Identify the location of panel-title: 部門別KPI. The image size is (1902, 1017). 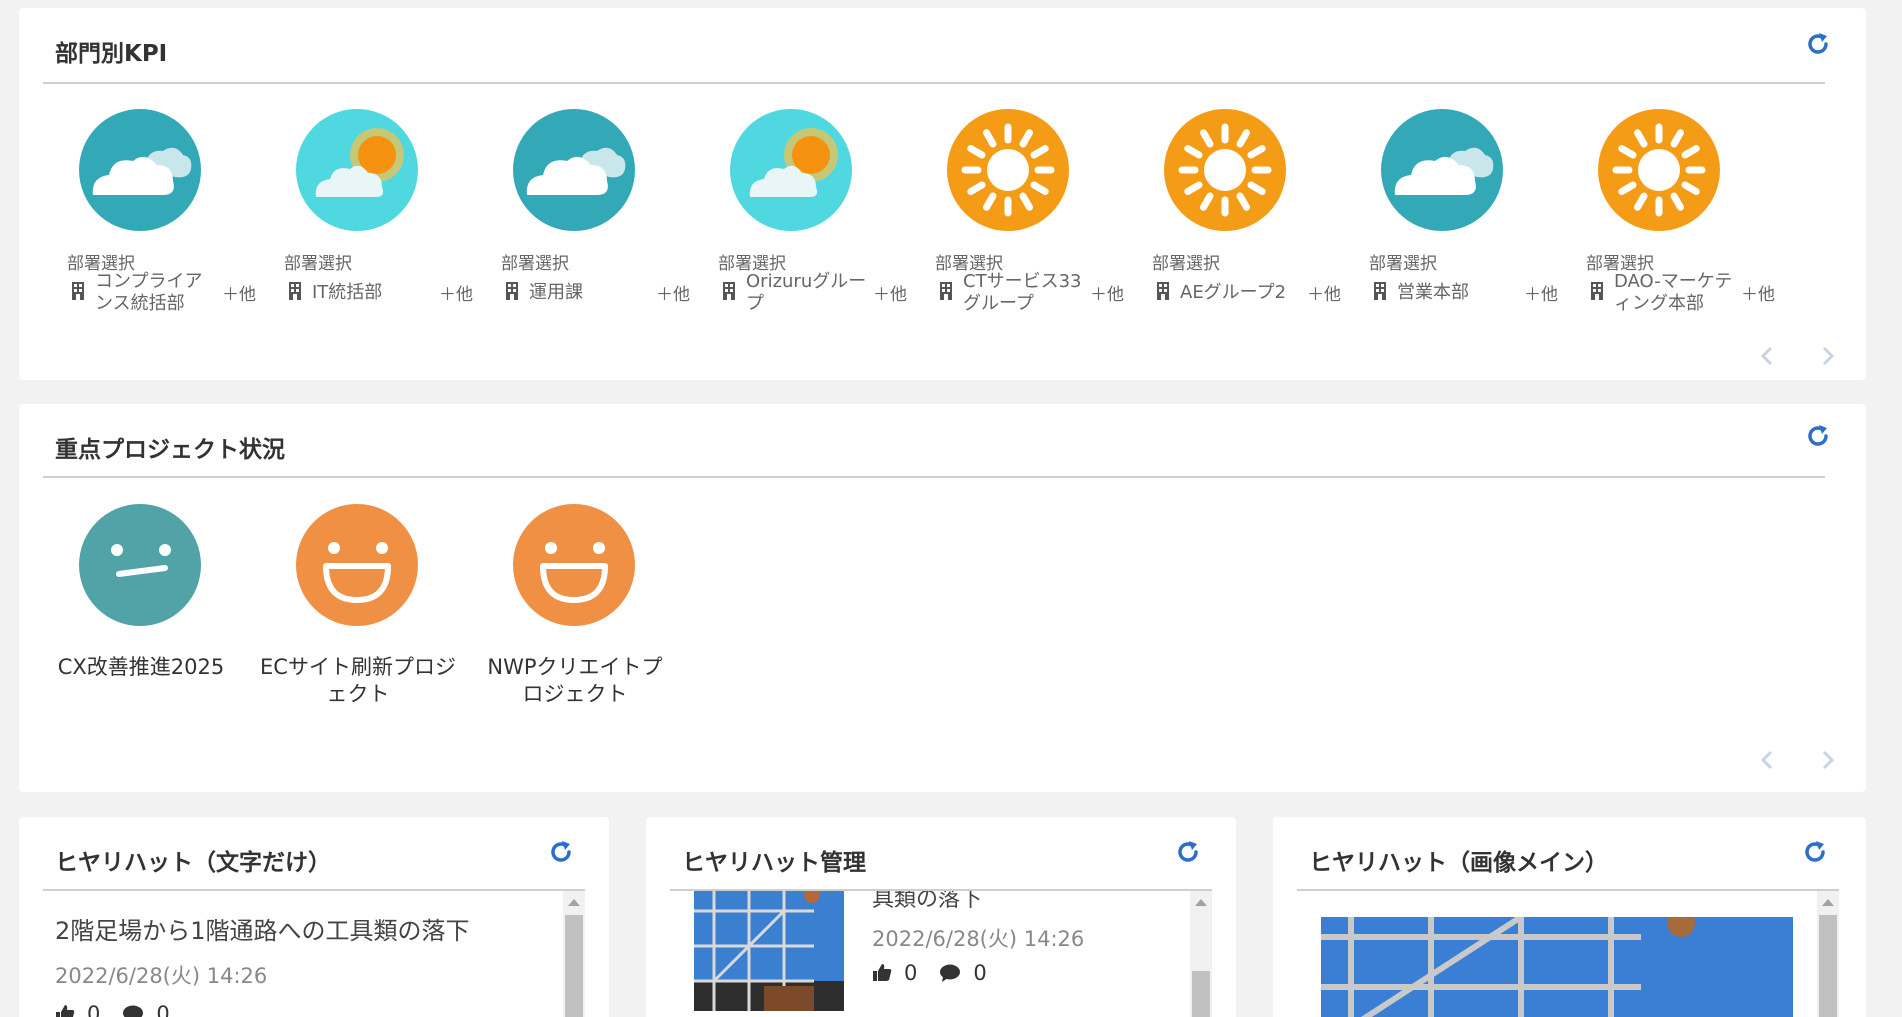
(111, 54).